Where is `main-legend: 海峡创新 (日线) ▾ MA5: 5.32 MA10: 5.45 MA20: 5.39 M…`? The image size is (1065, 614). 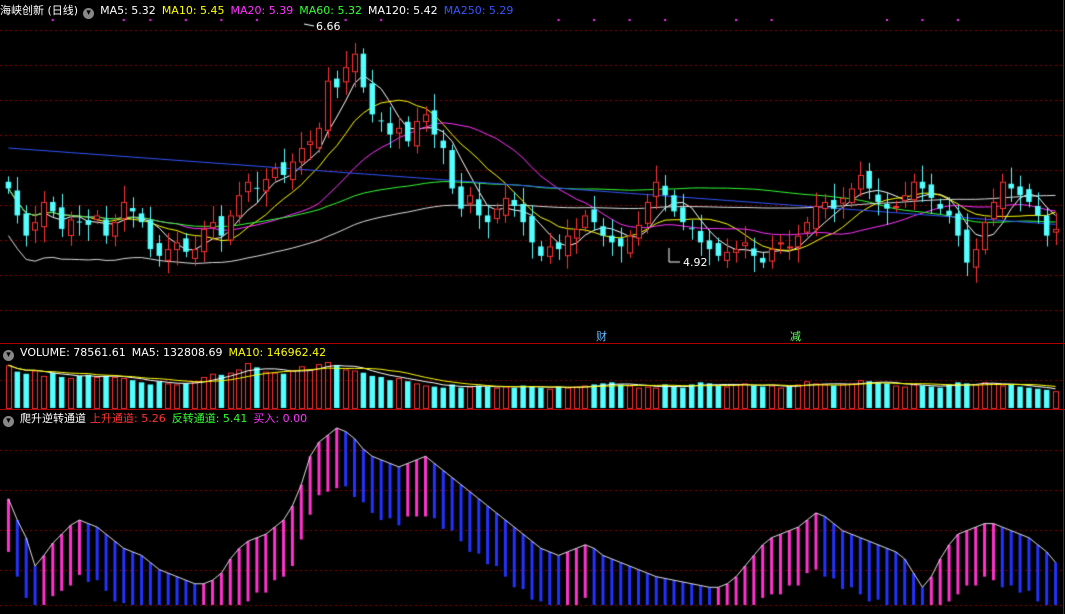
main-legend: 海峡创新 (日线) ▾ MA5: 5.32 MA10: 5.45 MA20: 5.39 M… is located at coordinates (259, 11).